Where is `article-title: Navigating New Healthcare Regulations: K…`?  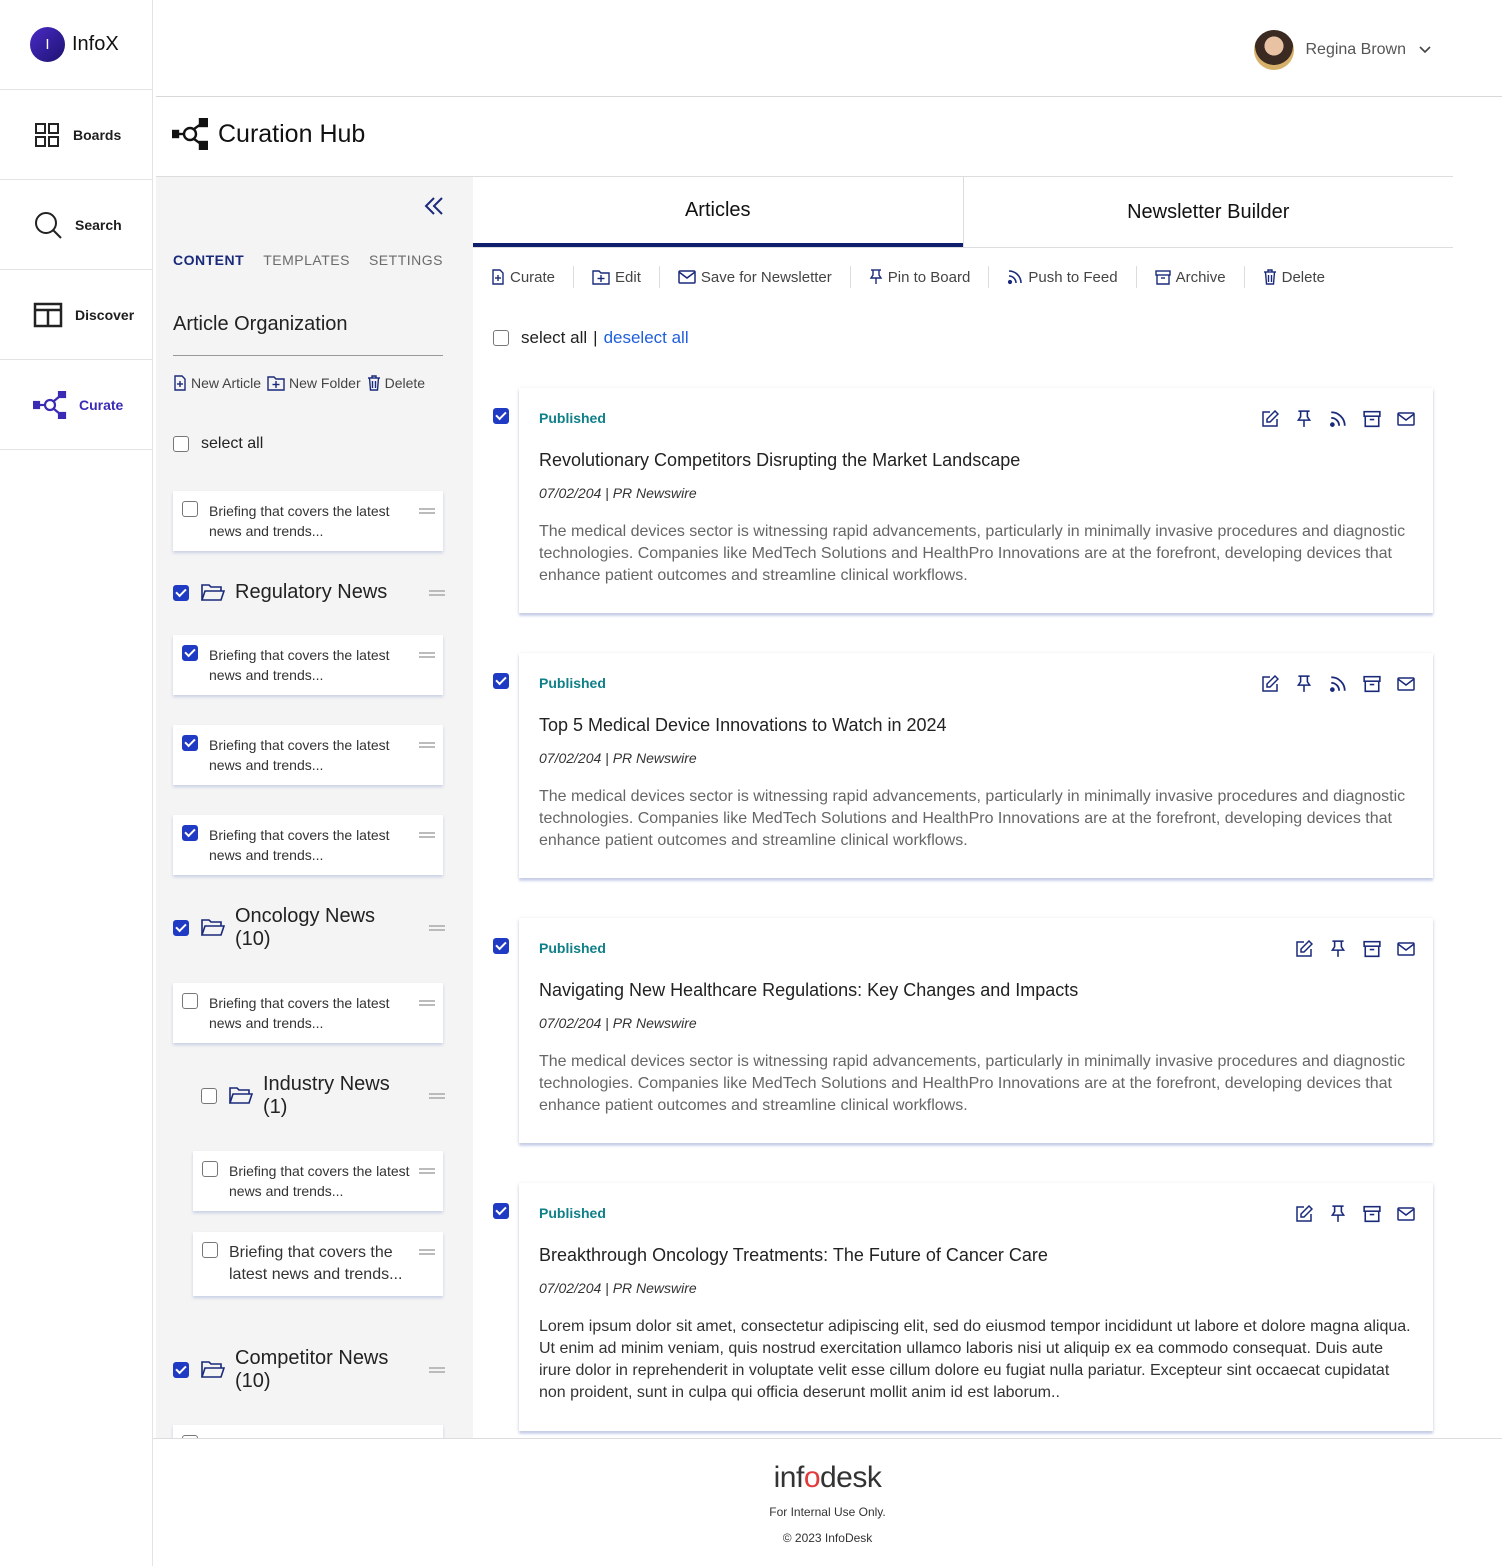 article-title: Navigating New Healthcare Regulations: K… is located at coordinates (976, 990).